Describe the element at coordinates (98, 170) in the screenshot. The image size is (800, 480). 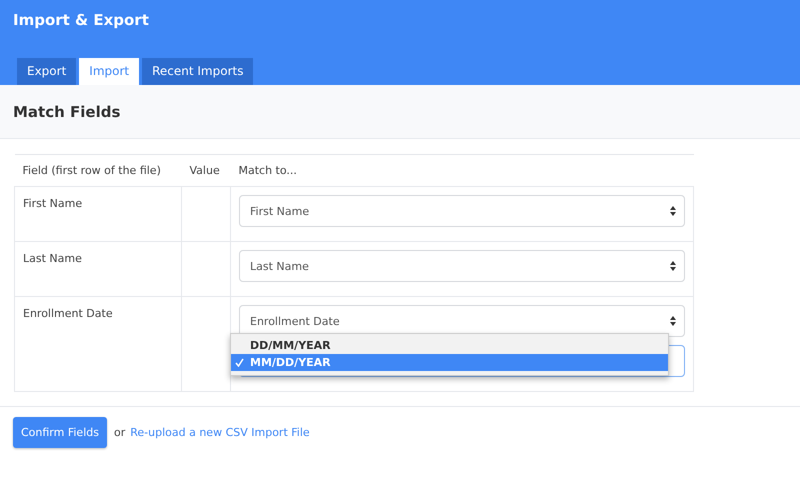
I see `column-header: Field (first row of the file)` at that location.